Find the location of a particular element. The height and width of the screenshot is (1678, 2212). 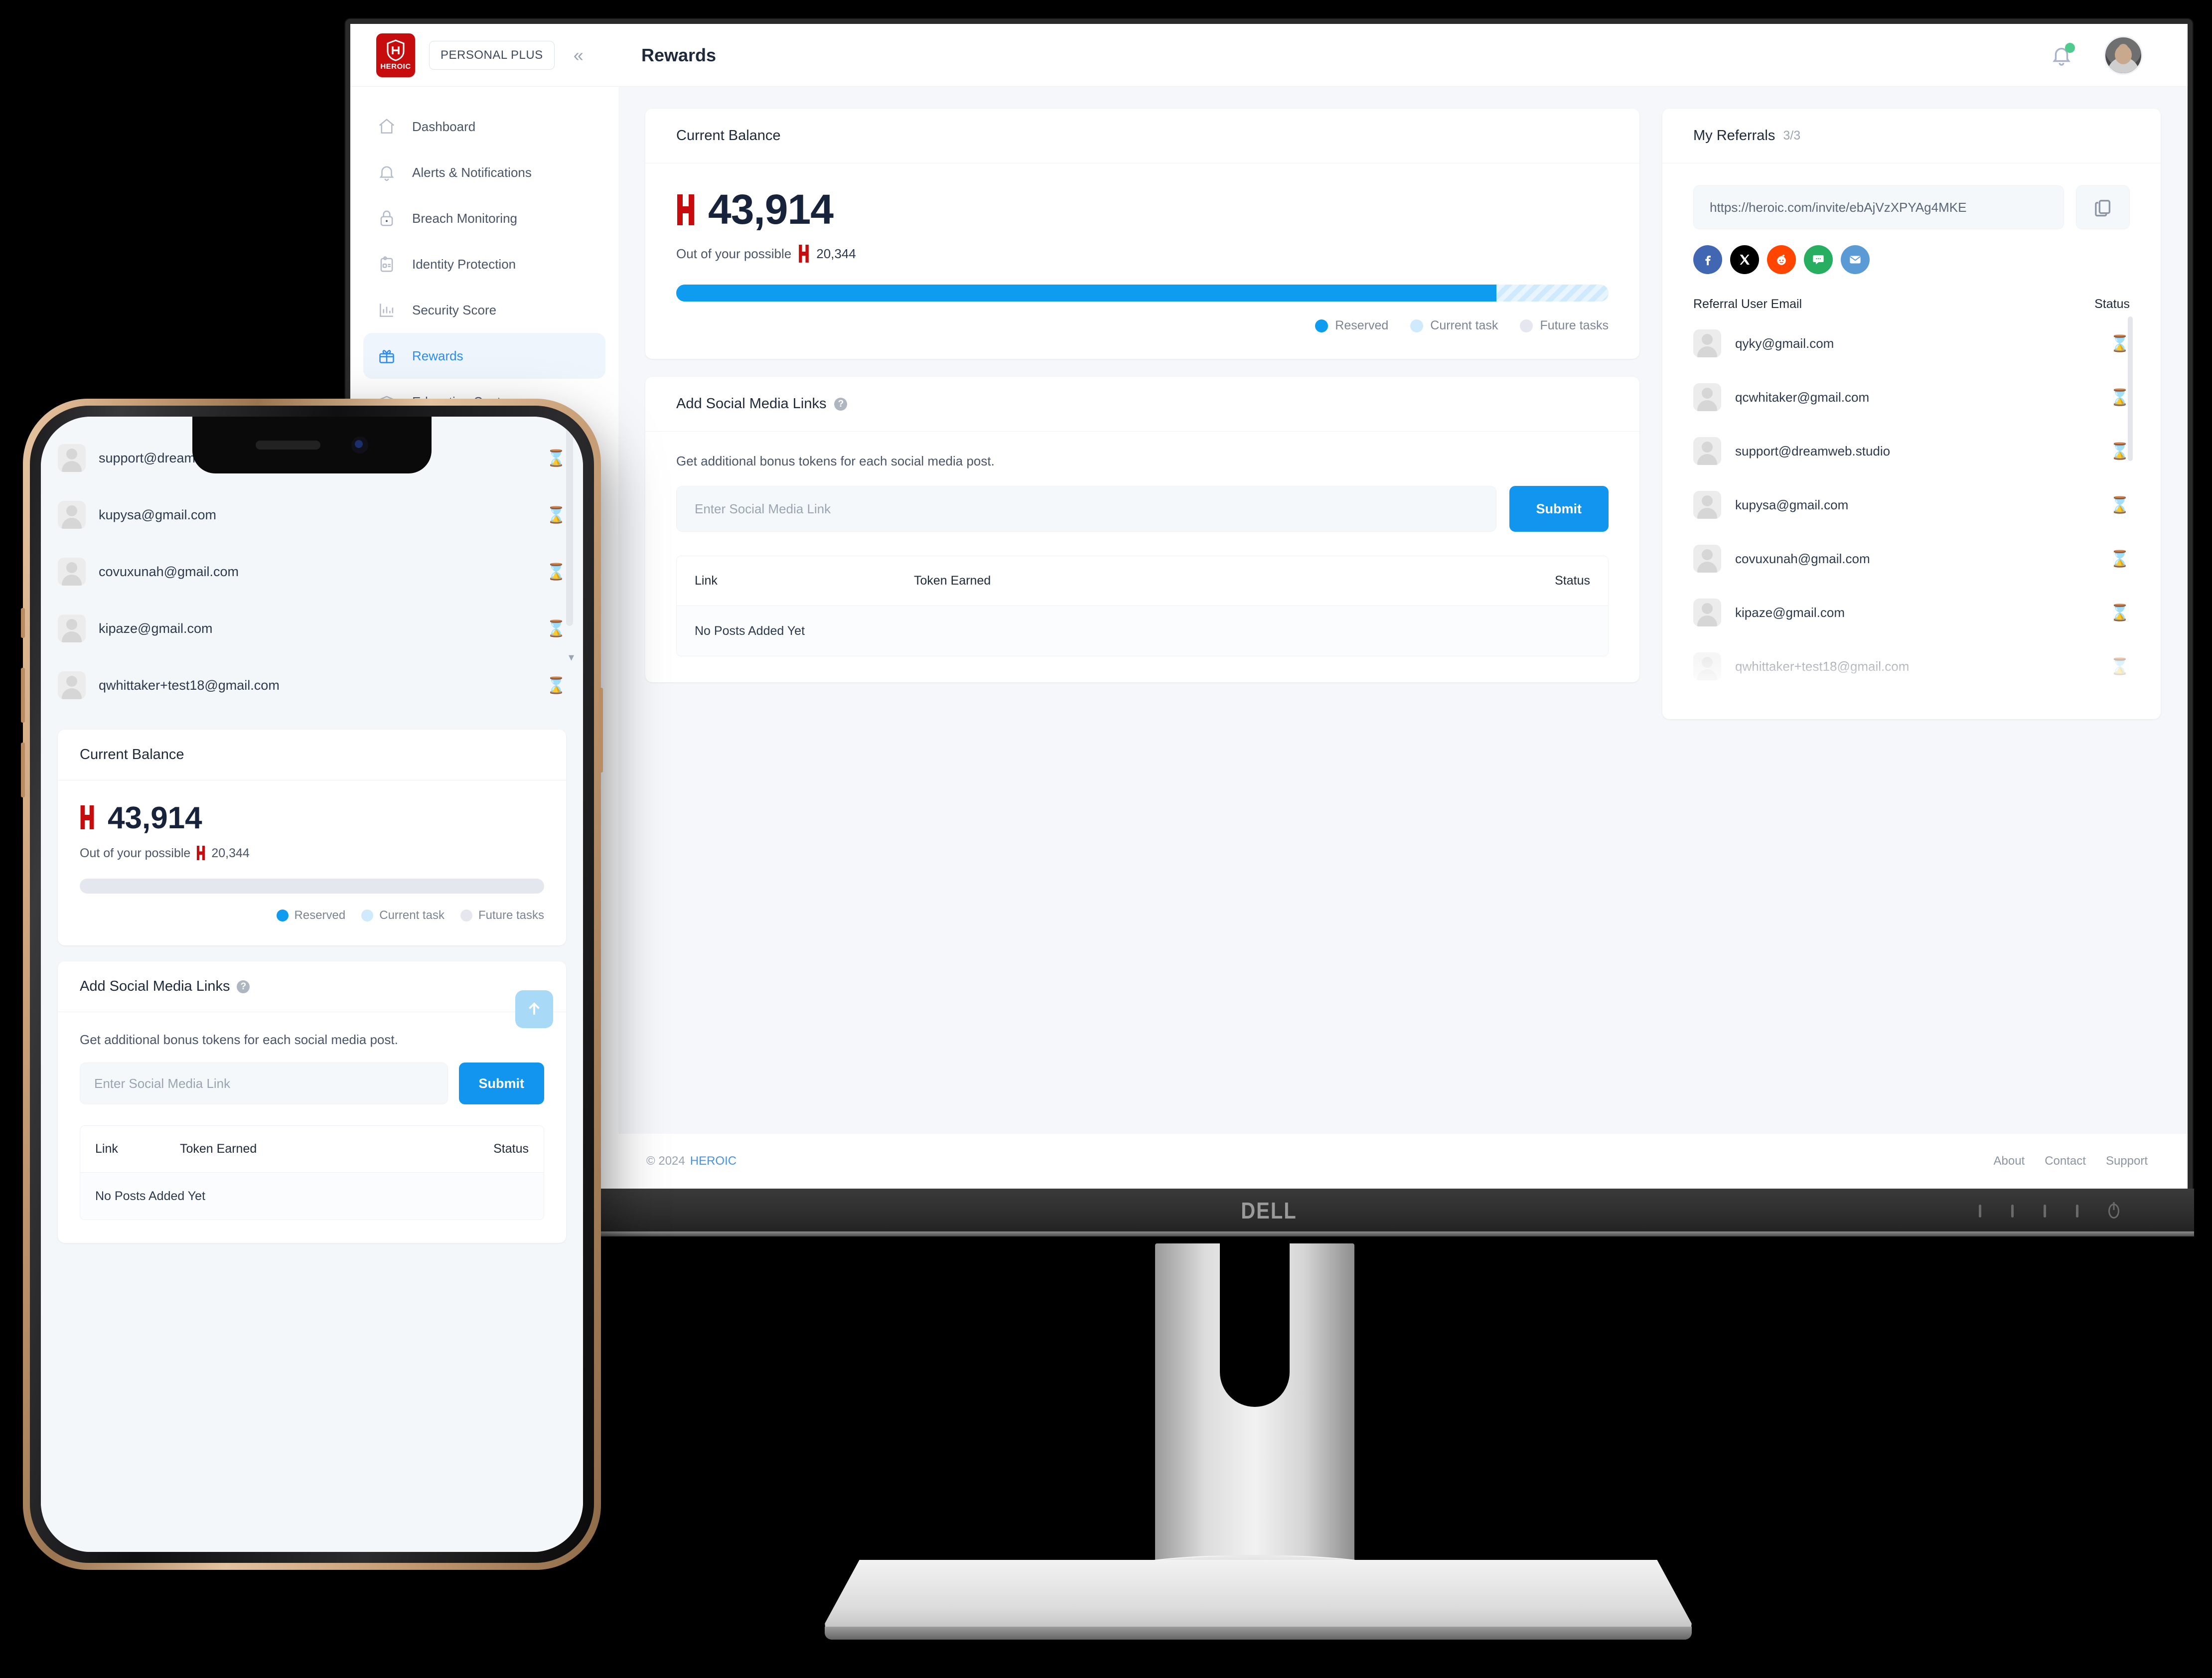

heroic-logo-icon: HEROIC is located at coordinates (395, 55).